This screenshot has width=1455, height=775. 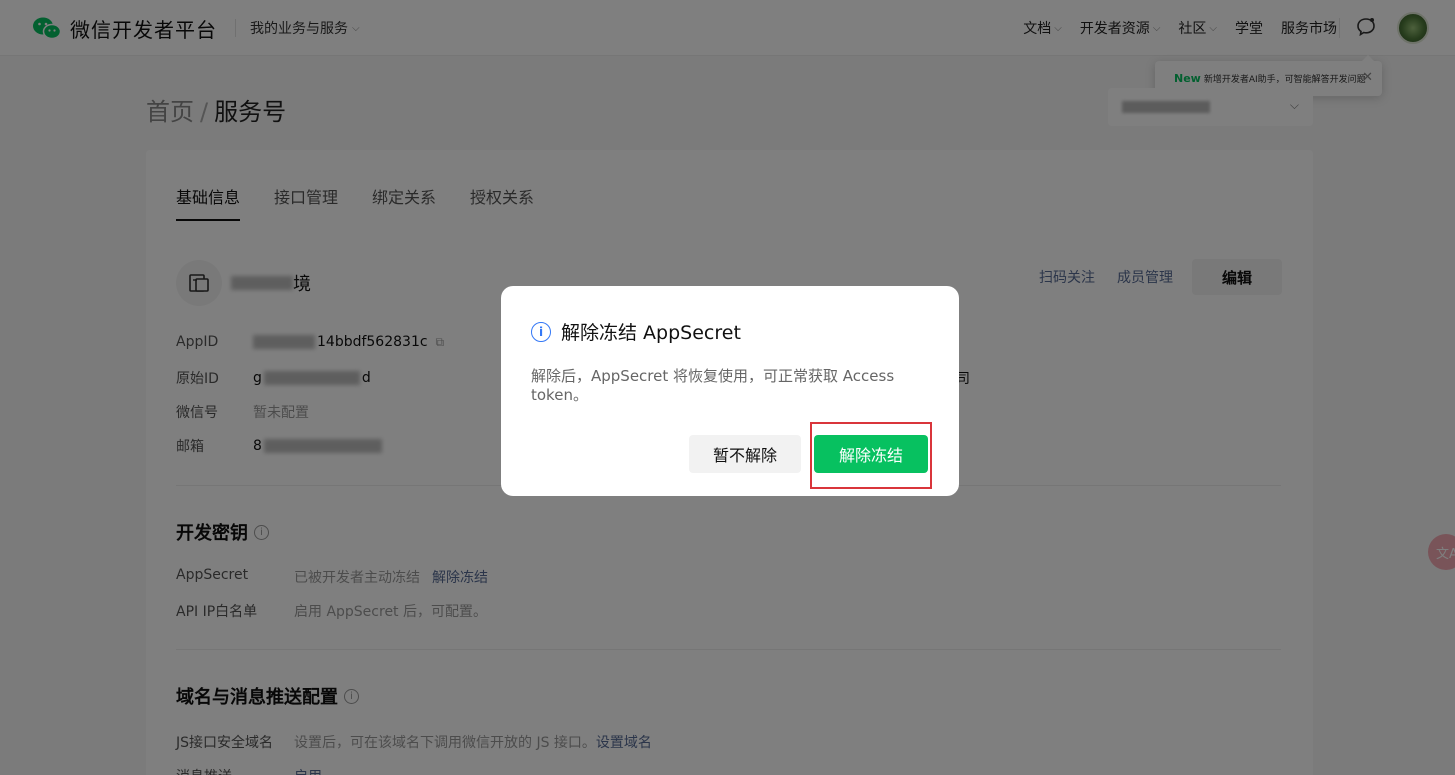 I want to click on dialog-message: 解除后，AppSecret 将恢复使用，可正常获取 Access token。, so click(x=713, y=385).